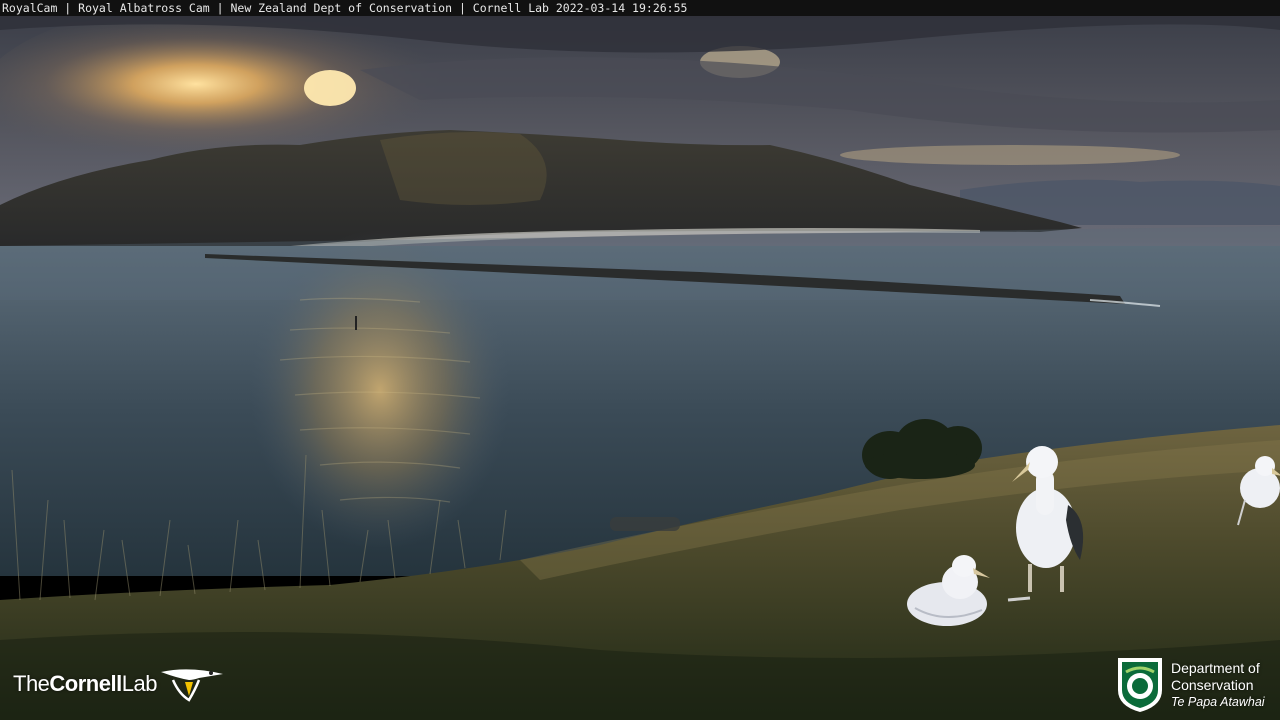 Image resolution: width=1280 pixels, height=720 pixels. I want to click on cornell-bird-icon, so click(191, 685).